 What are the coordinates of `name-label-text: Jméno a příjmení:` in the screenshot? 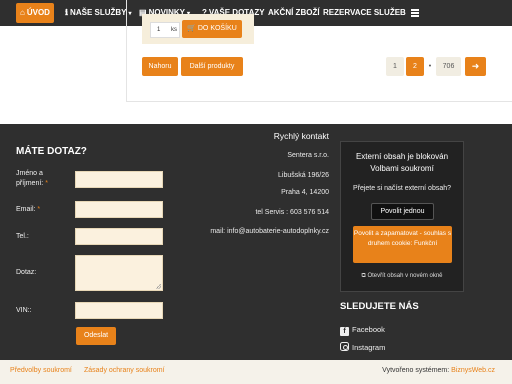 It's located at (30, 178).